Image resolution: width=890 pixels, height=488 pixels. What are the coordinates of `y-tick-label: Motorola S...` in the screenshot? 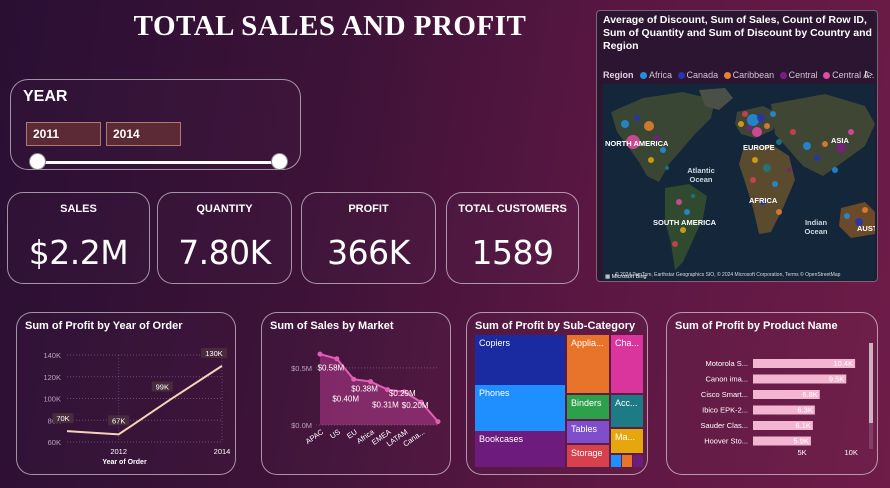 It's located at (726, 363).